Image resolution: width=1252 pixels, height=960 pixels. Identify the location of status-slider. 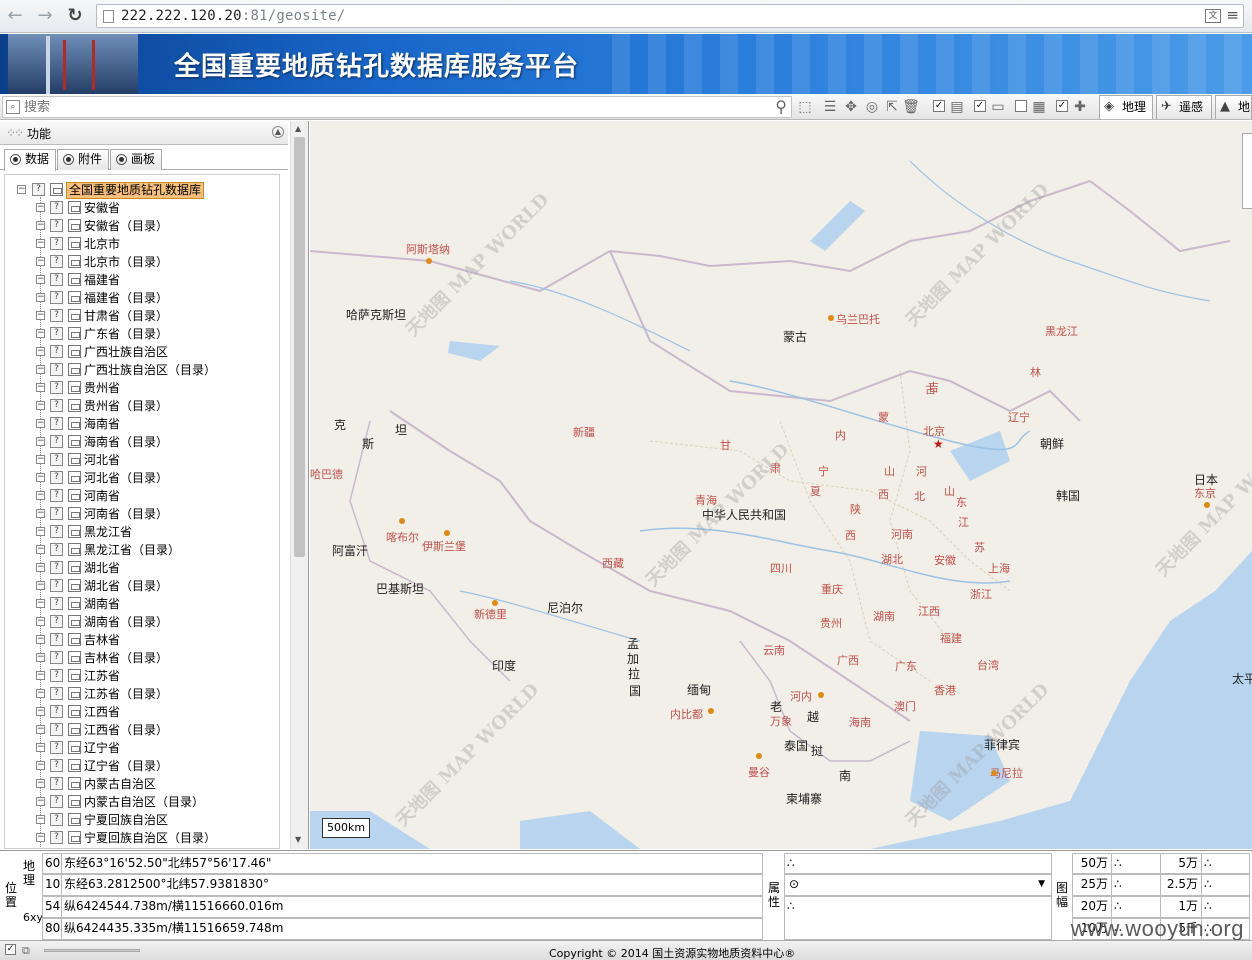
(92, 950).